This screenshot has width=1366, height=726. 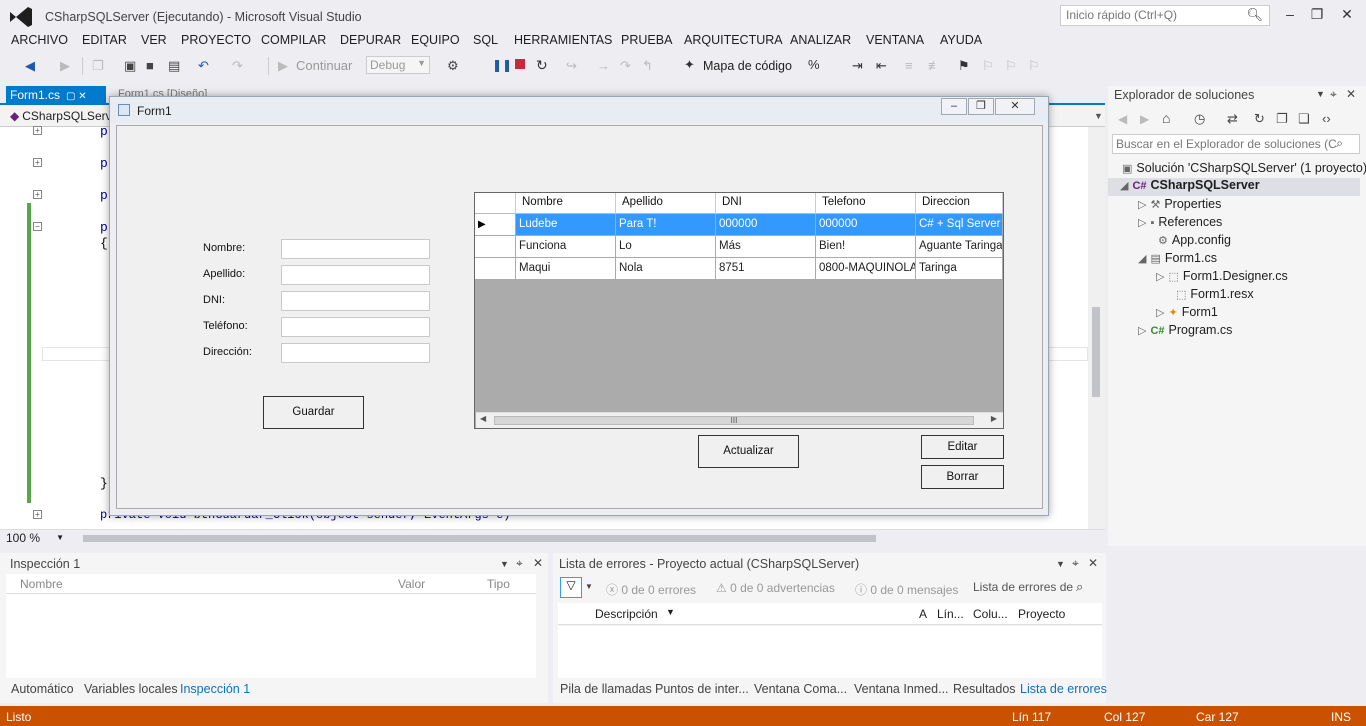 I want to click on show-all-files-icon: ❑, so click(x=1304, y=119).